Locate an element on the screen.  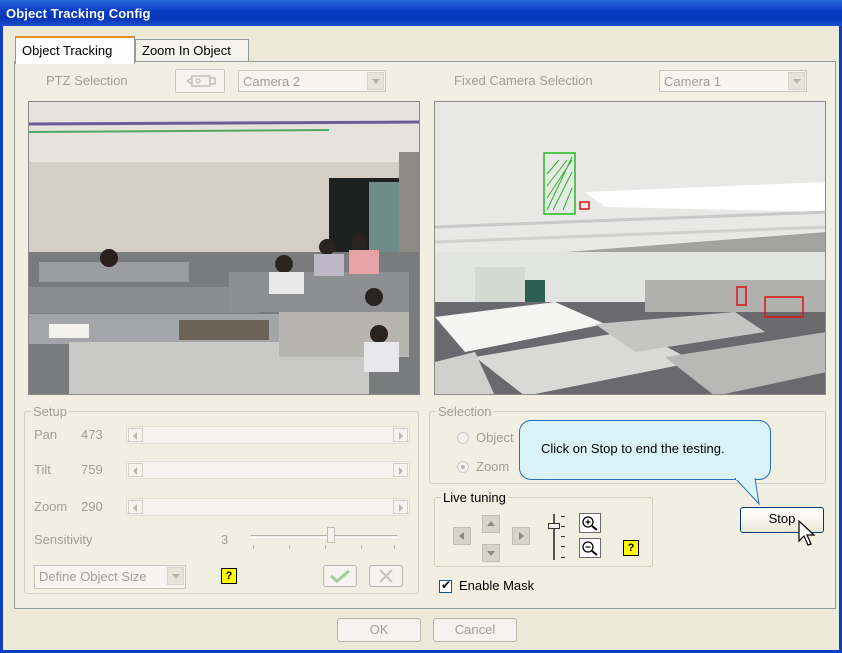
live-tuning-help-icon: ? is located at coordinates (631, 548).